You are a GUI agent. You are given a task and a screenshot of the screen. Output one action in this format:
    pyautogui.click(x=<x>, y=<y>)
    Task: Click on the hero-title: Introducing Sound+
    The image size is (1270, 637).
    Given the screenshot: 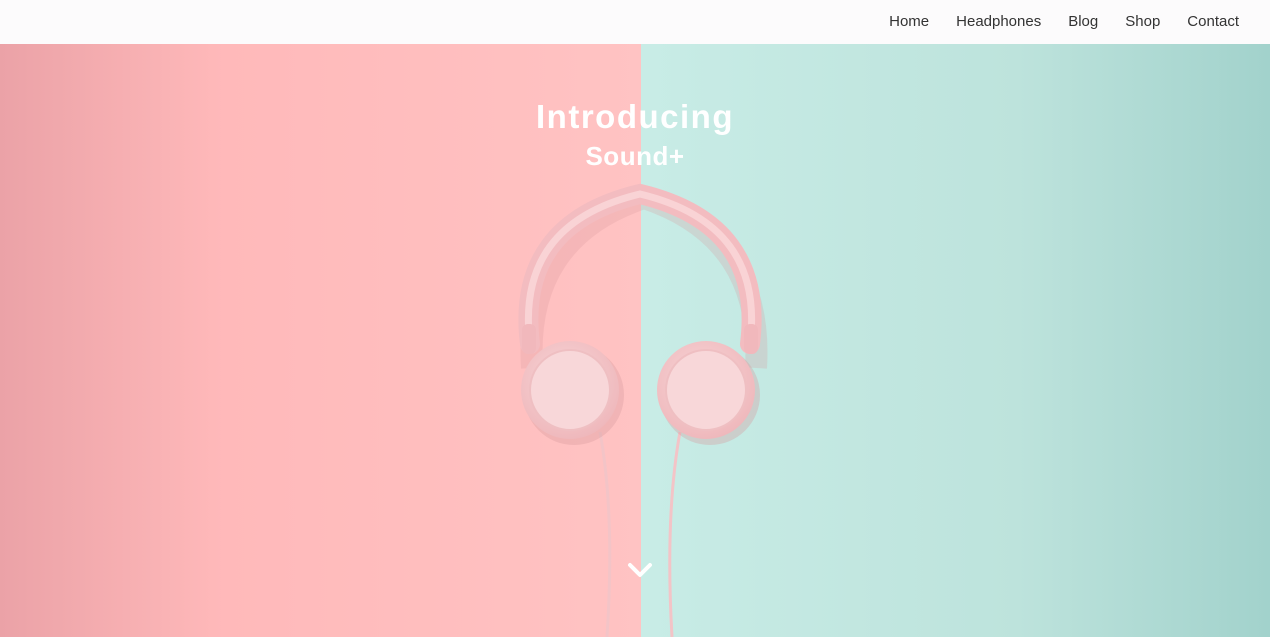 What is the action you would take?
    pyautogui.click(x=635, y=137)
    